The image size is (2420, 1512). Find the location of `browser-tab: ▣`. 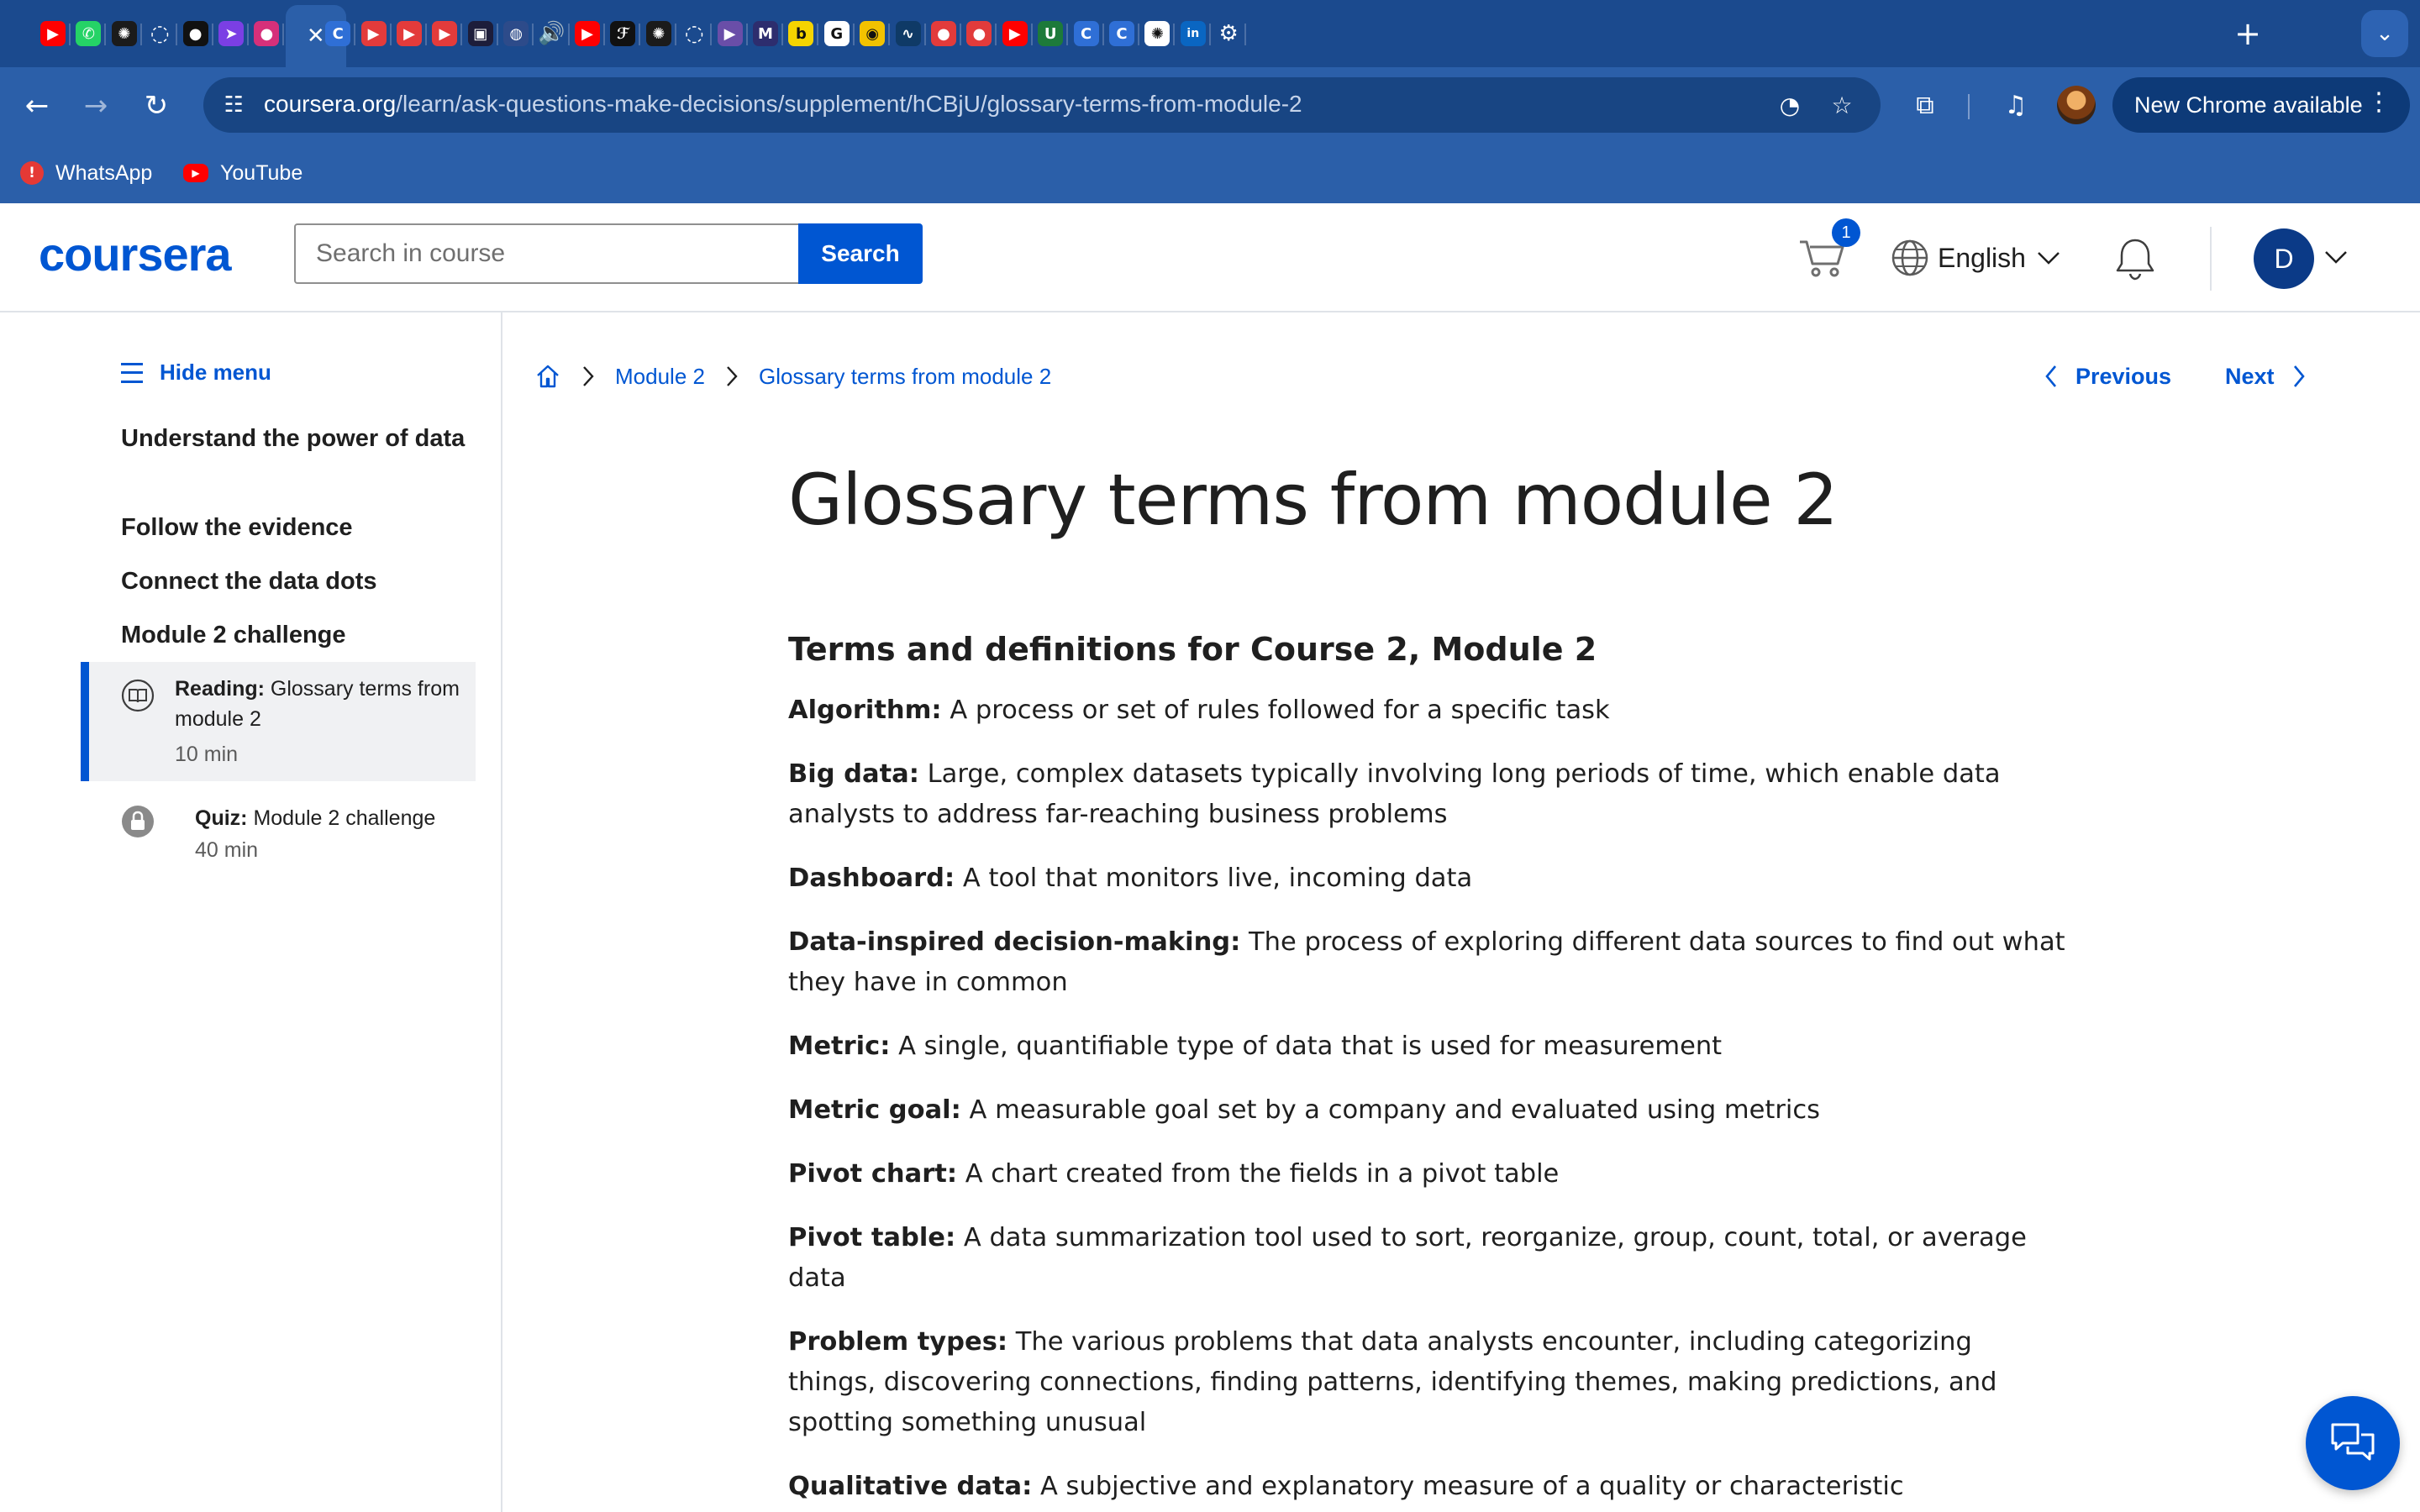

browser-tab: ▣ is located at coordinates (481, 33).